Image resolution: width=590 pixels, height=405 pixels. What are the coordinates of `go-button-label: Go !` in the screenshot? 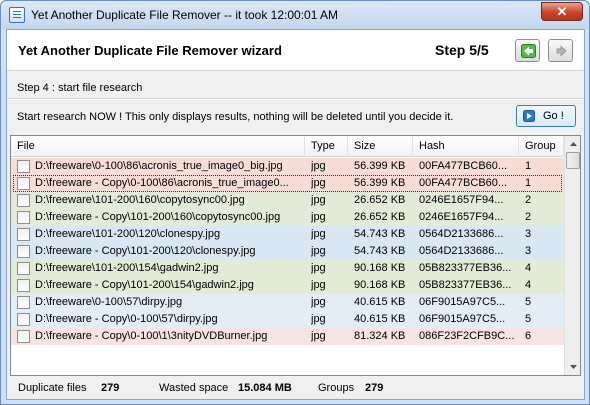 It's located at (553, 116).